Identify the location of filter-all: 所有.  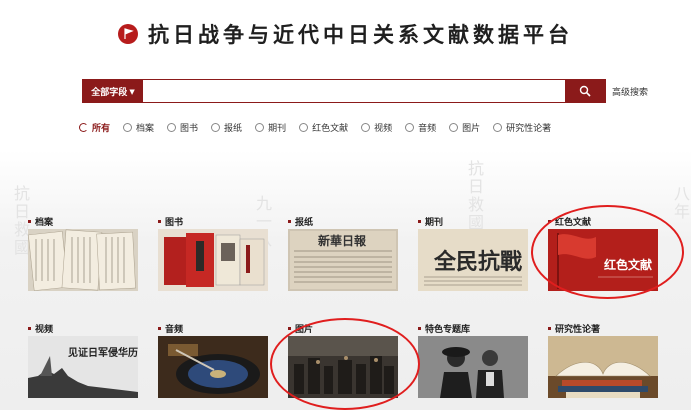
(94, 127).